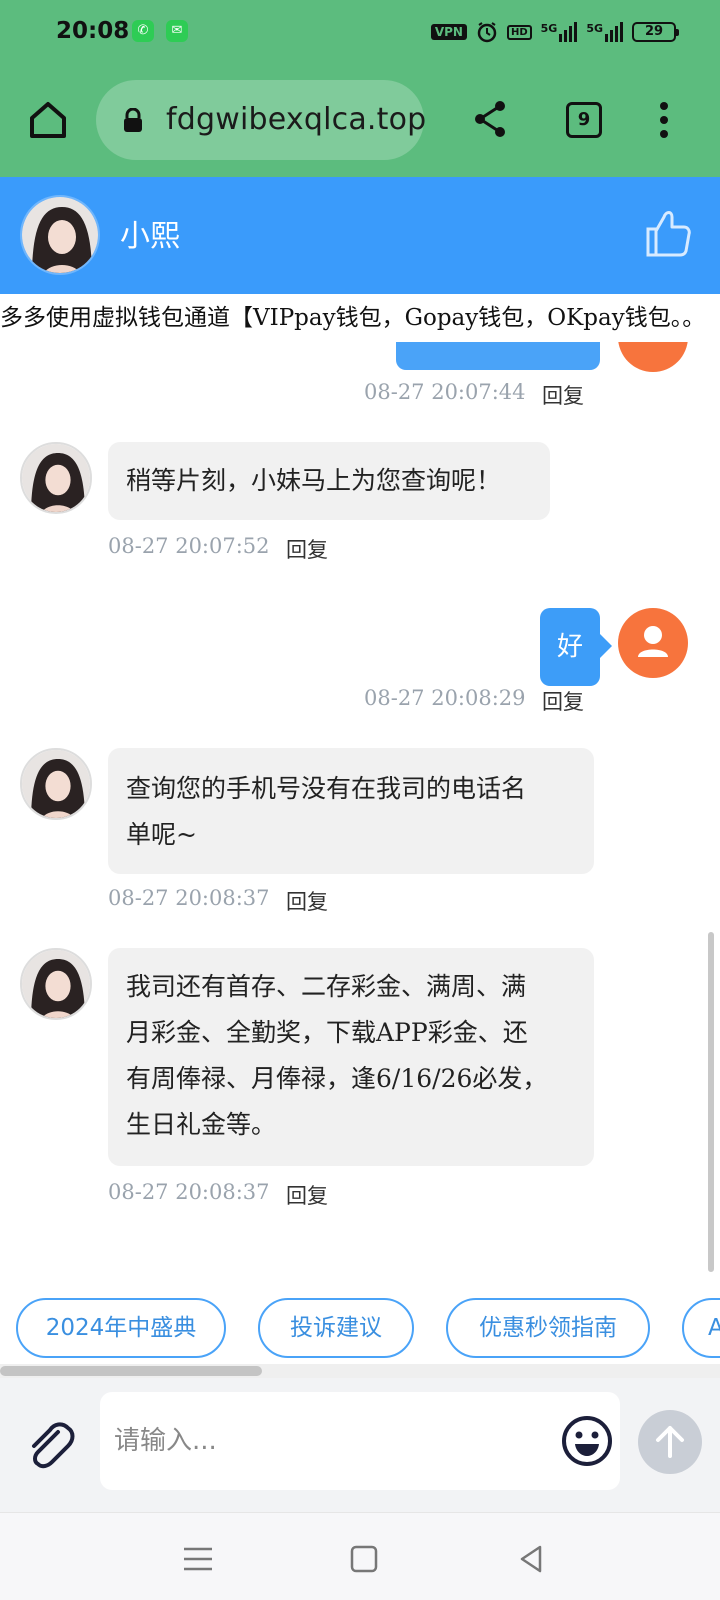  Describe the element at coordinates (48, 120) in the screenshot. I see `home-icon` at that location.